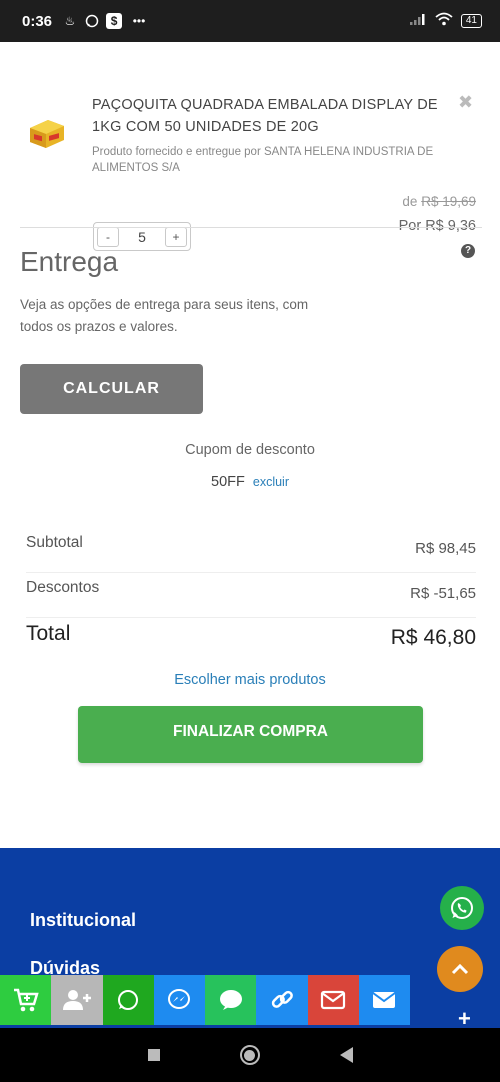 This screenshot has width=500, height=1082. What do you see at coordinates (69, 261) in the screenshot?
I see `entrega-title: Entrega` at bounding box center [69, 261].